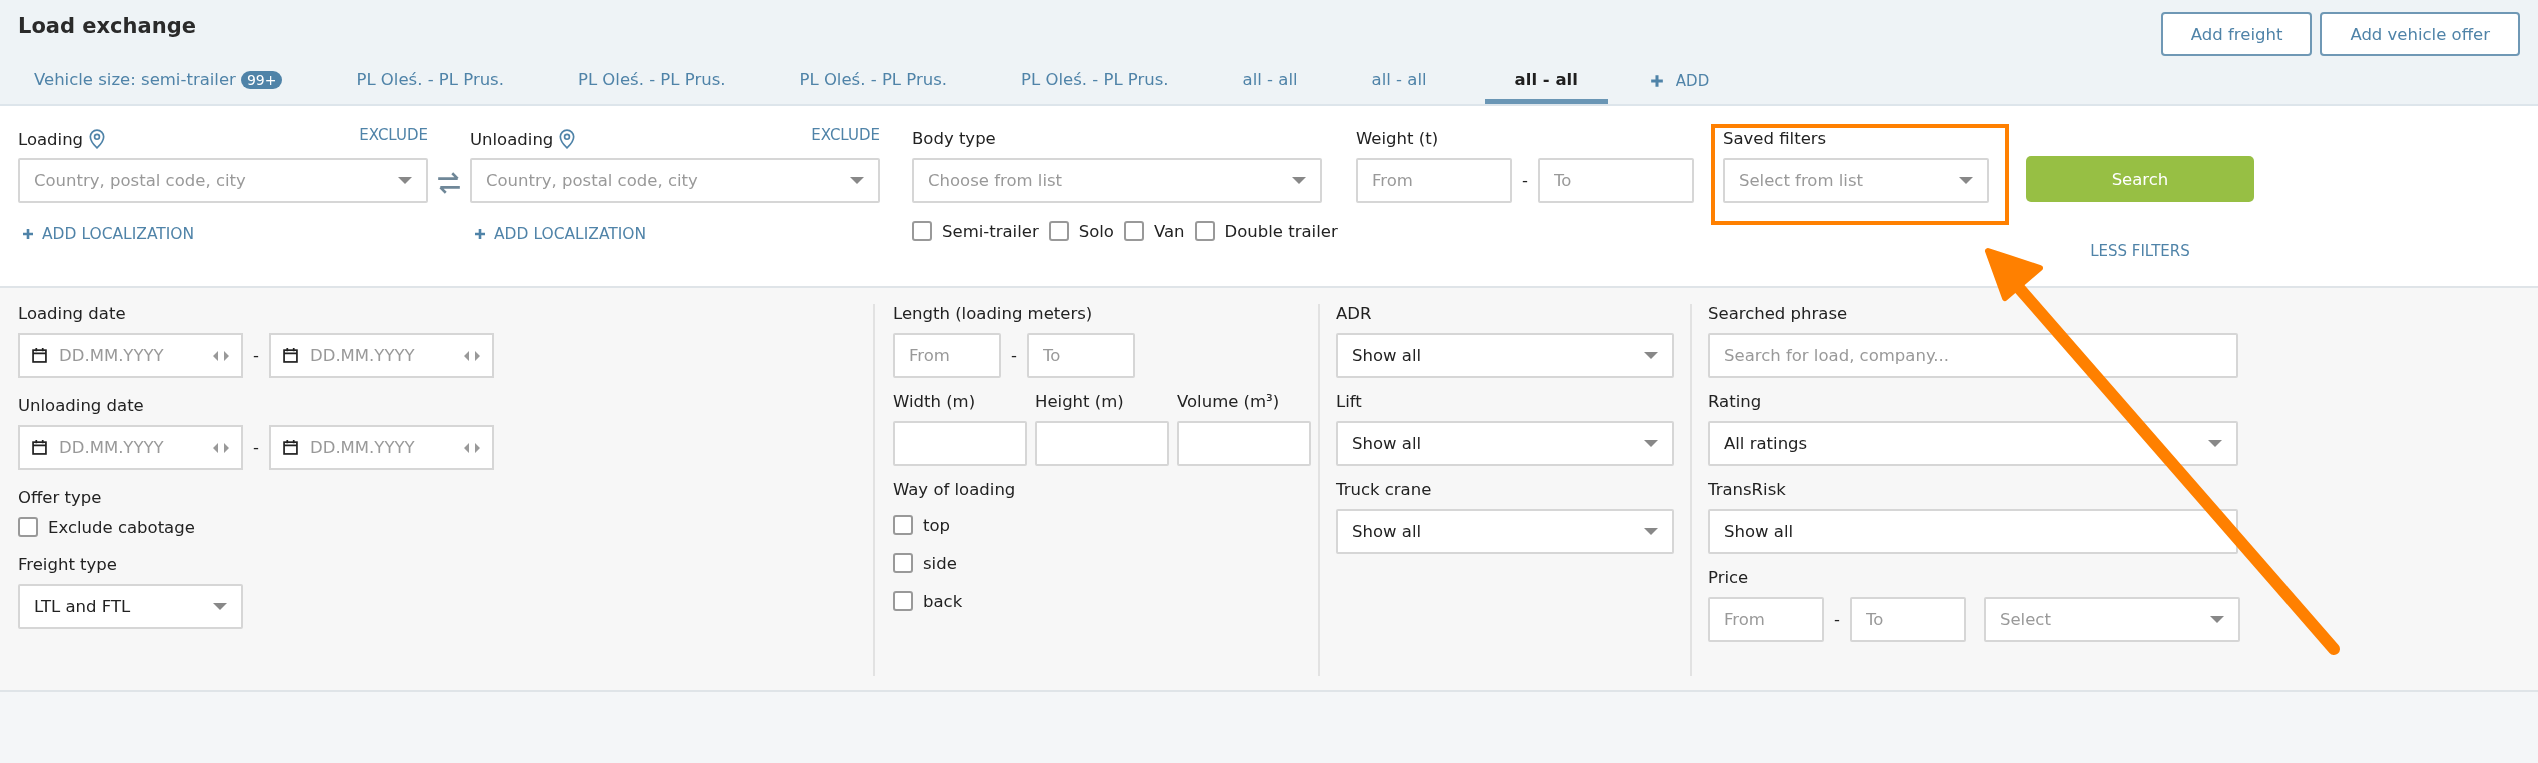 The height and width of the screenshot is (763, 2538). I want to click on field-label: Truck crane, so click(1384, 489).